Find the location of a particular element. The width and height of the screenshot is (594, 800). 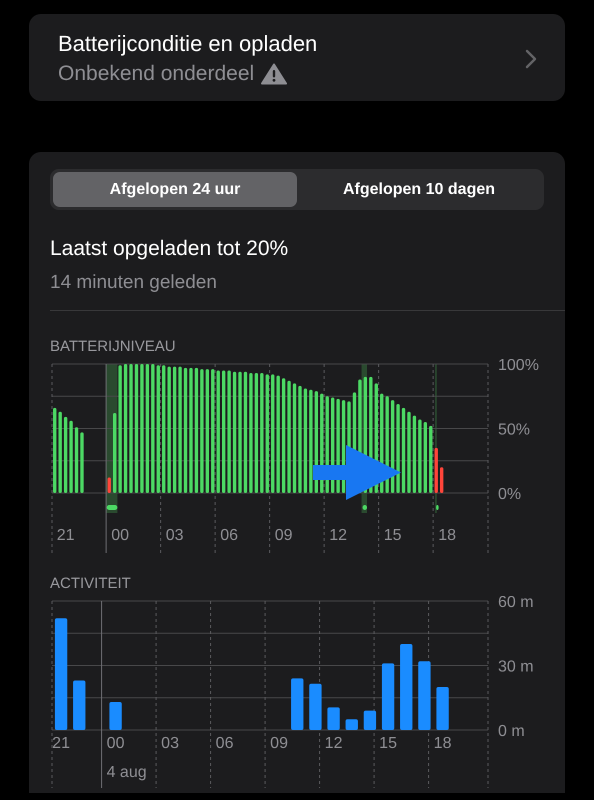

last-charged-time: 14 minuten geleden is located at coordinates (134, 283).